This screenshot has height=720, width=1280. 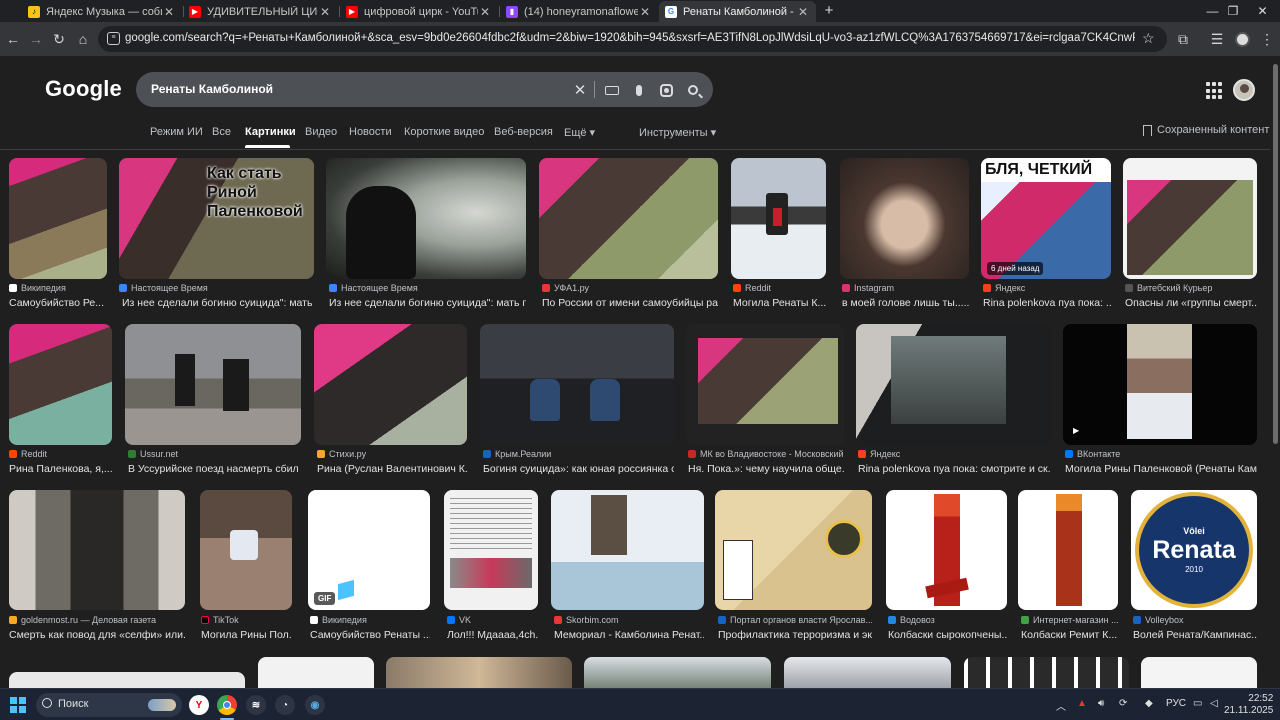 What do you see at coordinates (36, 39) in the screenshot?
I see `forward-button: →` at bounding box center [36, 39].